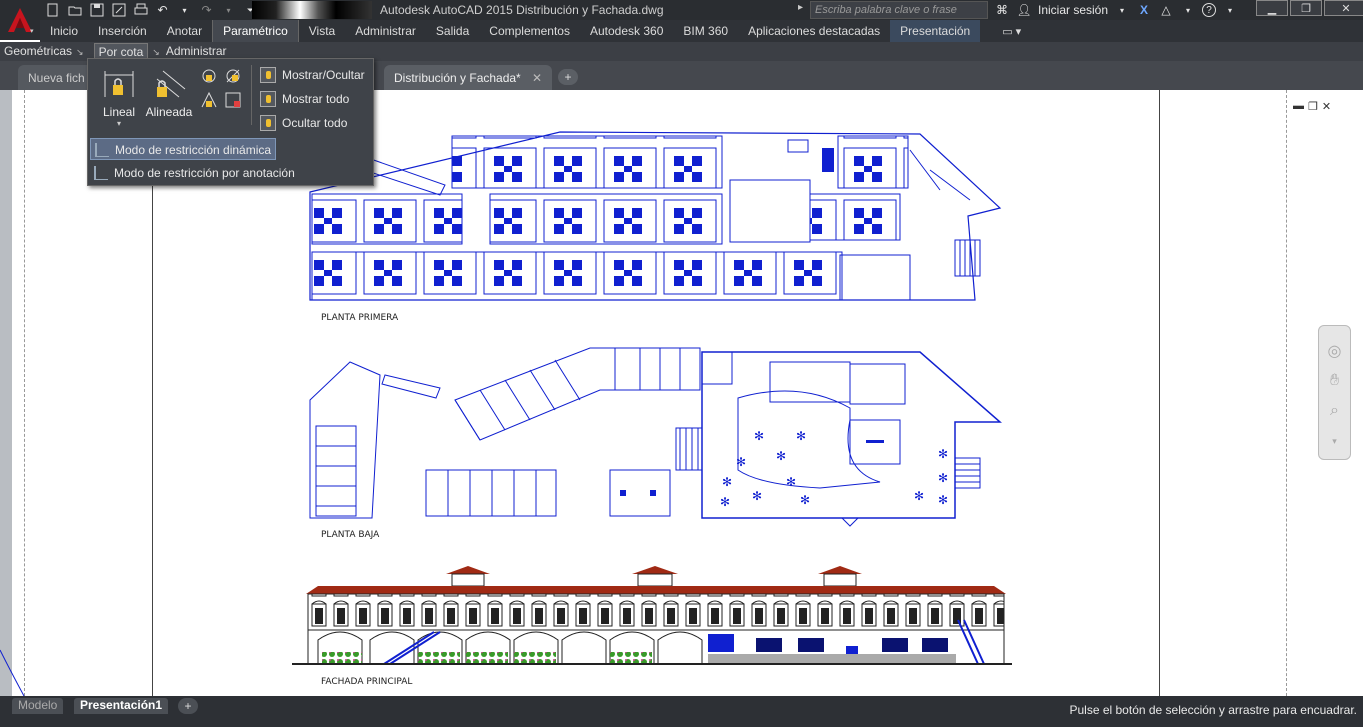 This screenshot has height=727, width=1363. I want to click on fachada-principal-elevation, so click(652, 615).